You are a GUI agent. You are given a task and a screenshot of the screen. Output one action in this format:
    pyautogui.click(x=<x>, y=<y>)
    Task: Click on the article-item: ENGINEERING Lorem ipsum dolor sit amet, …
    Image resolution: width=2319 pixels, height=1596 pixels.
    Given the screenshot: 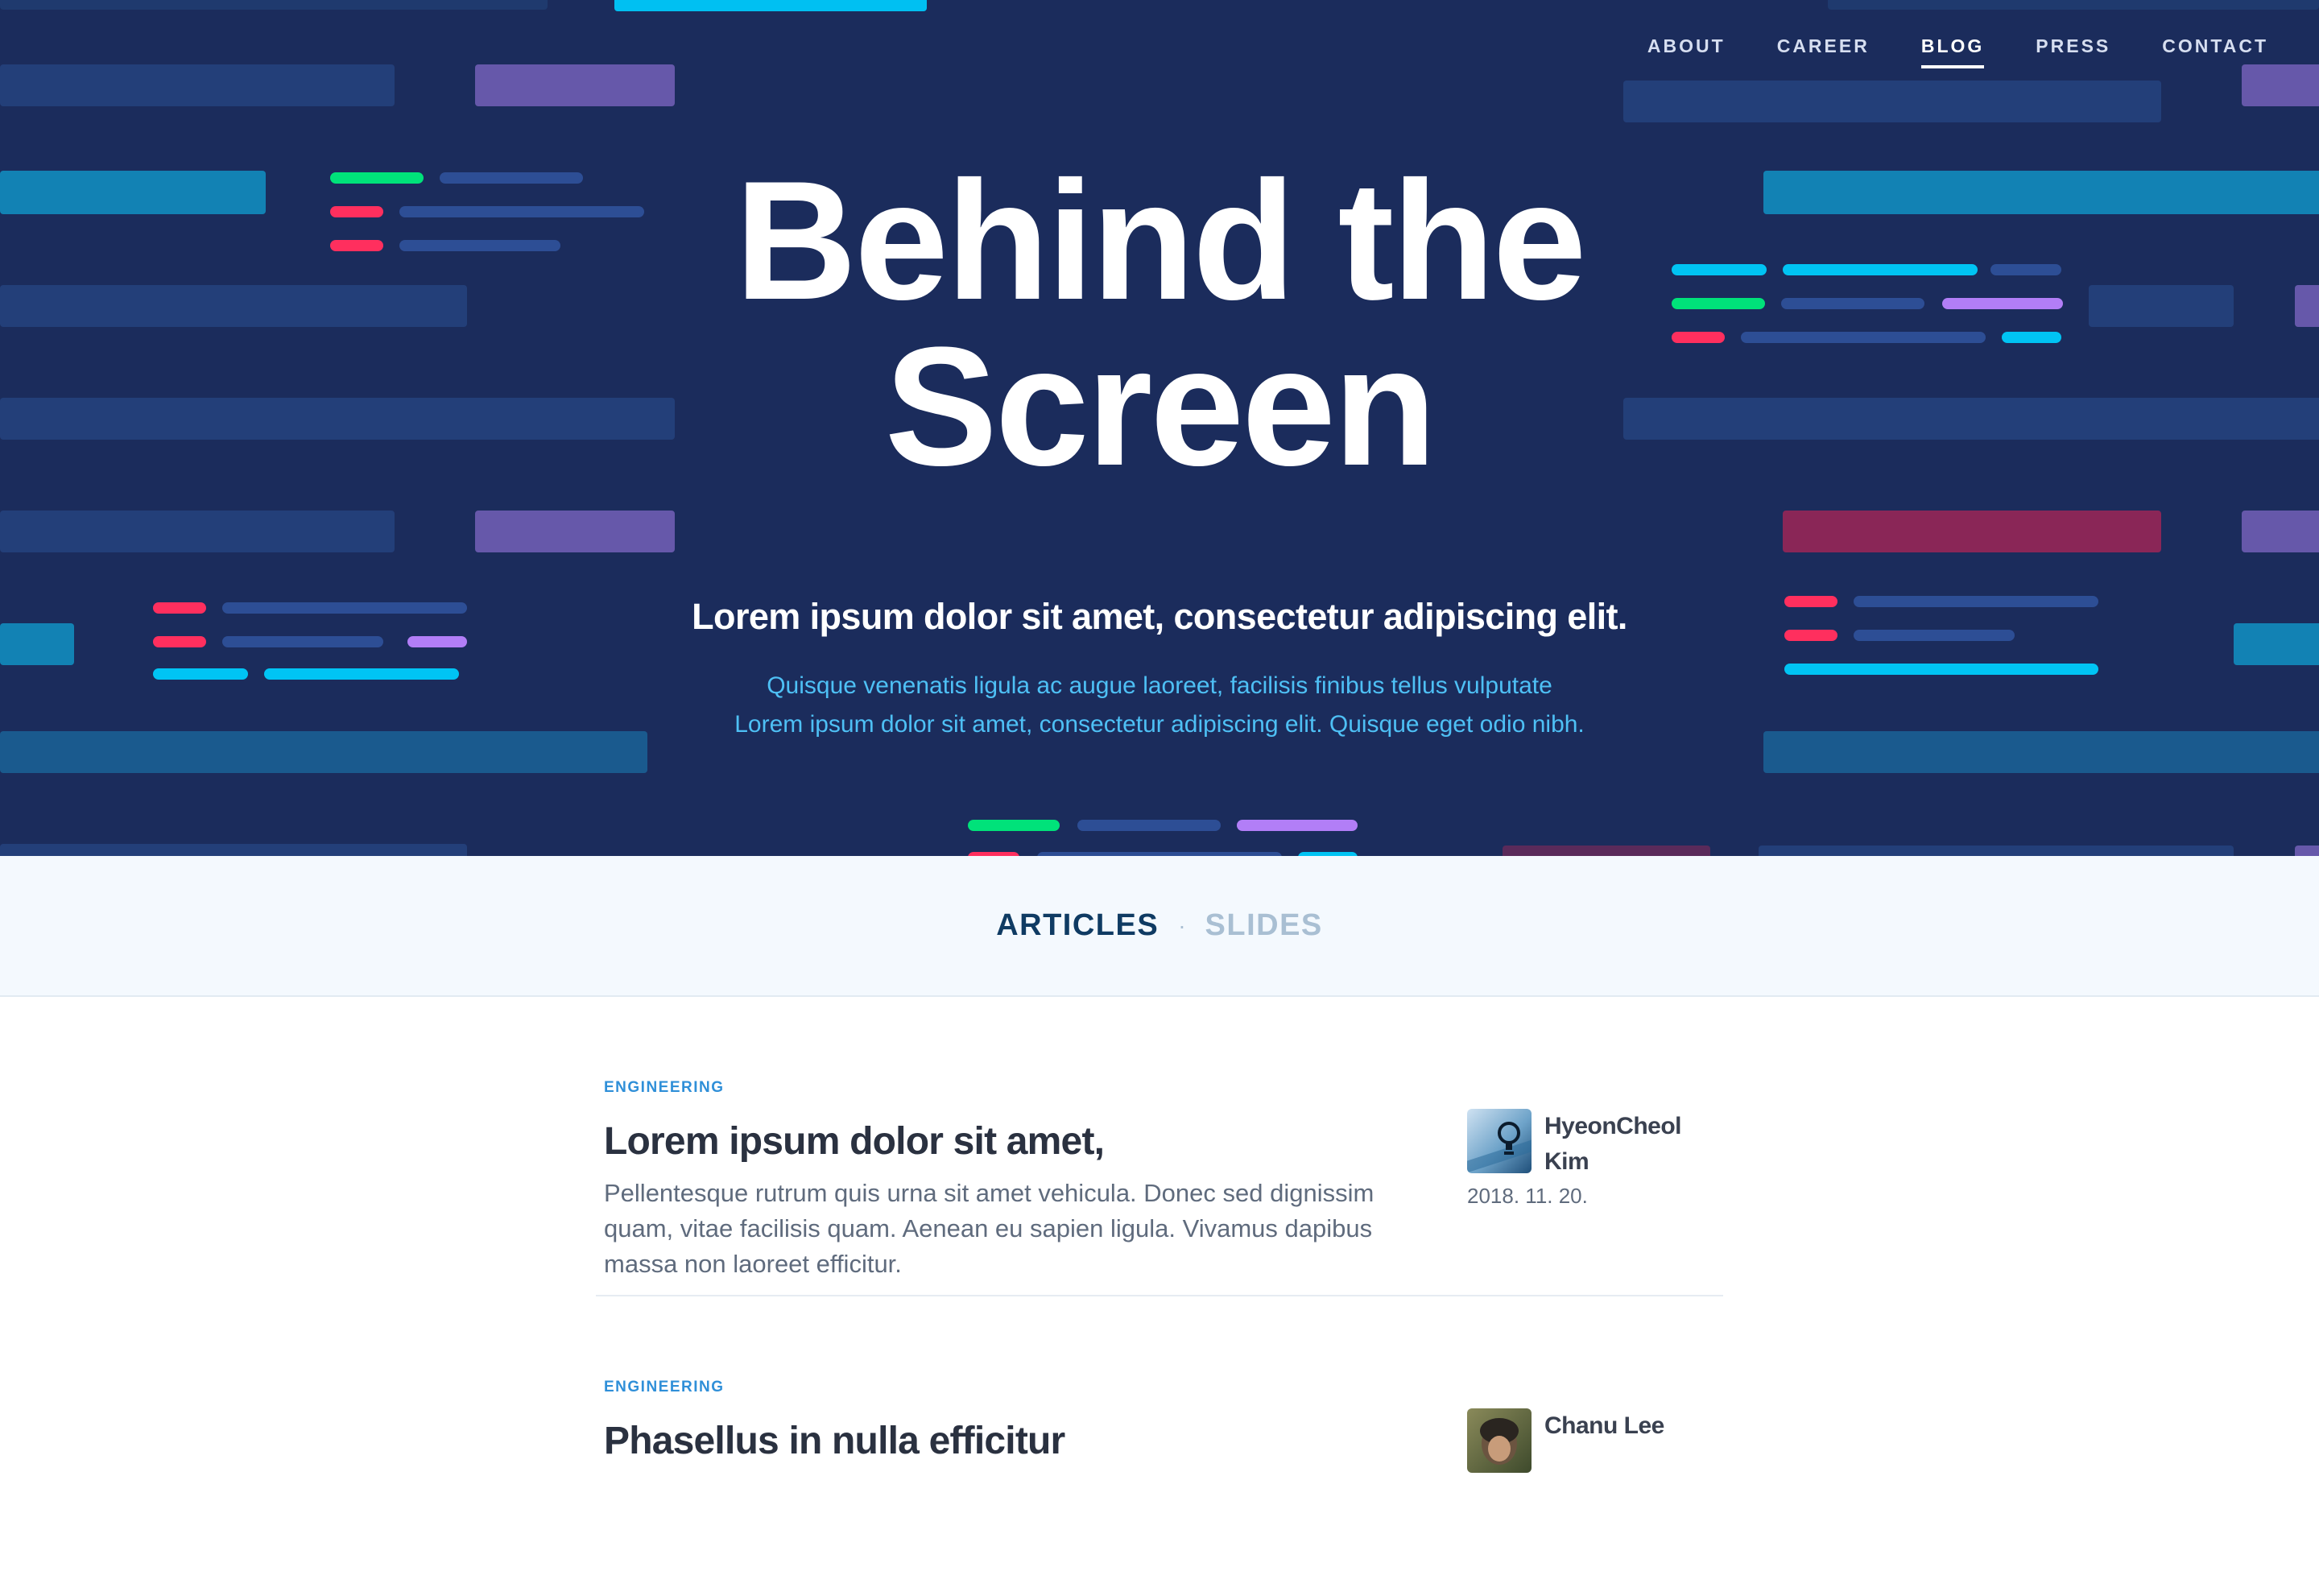 What is the action you would take?
    pyautogui.click(x=1159, y=1146)
    